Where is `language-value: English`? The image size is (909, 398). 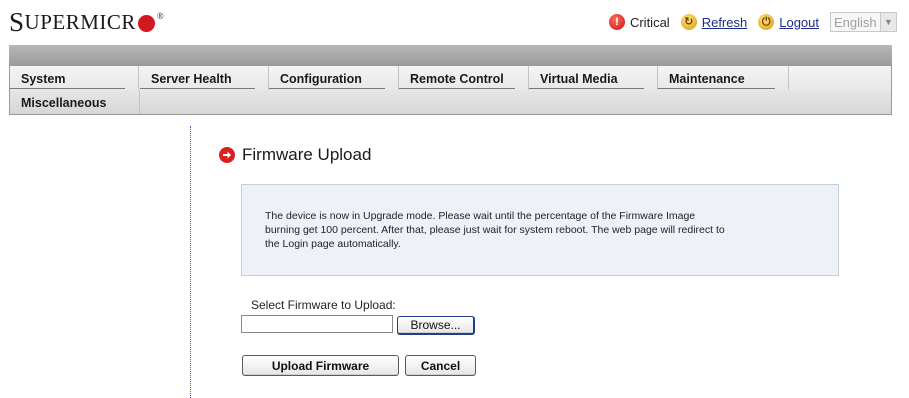 language-value: English is located at coordinates (855, 22).